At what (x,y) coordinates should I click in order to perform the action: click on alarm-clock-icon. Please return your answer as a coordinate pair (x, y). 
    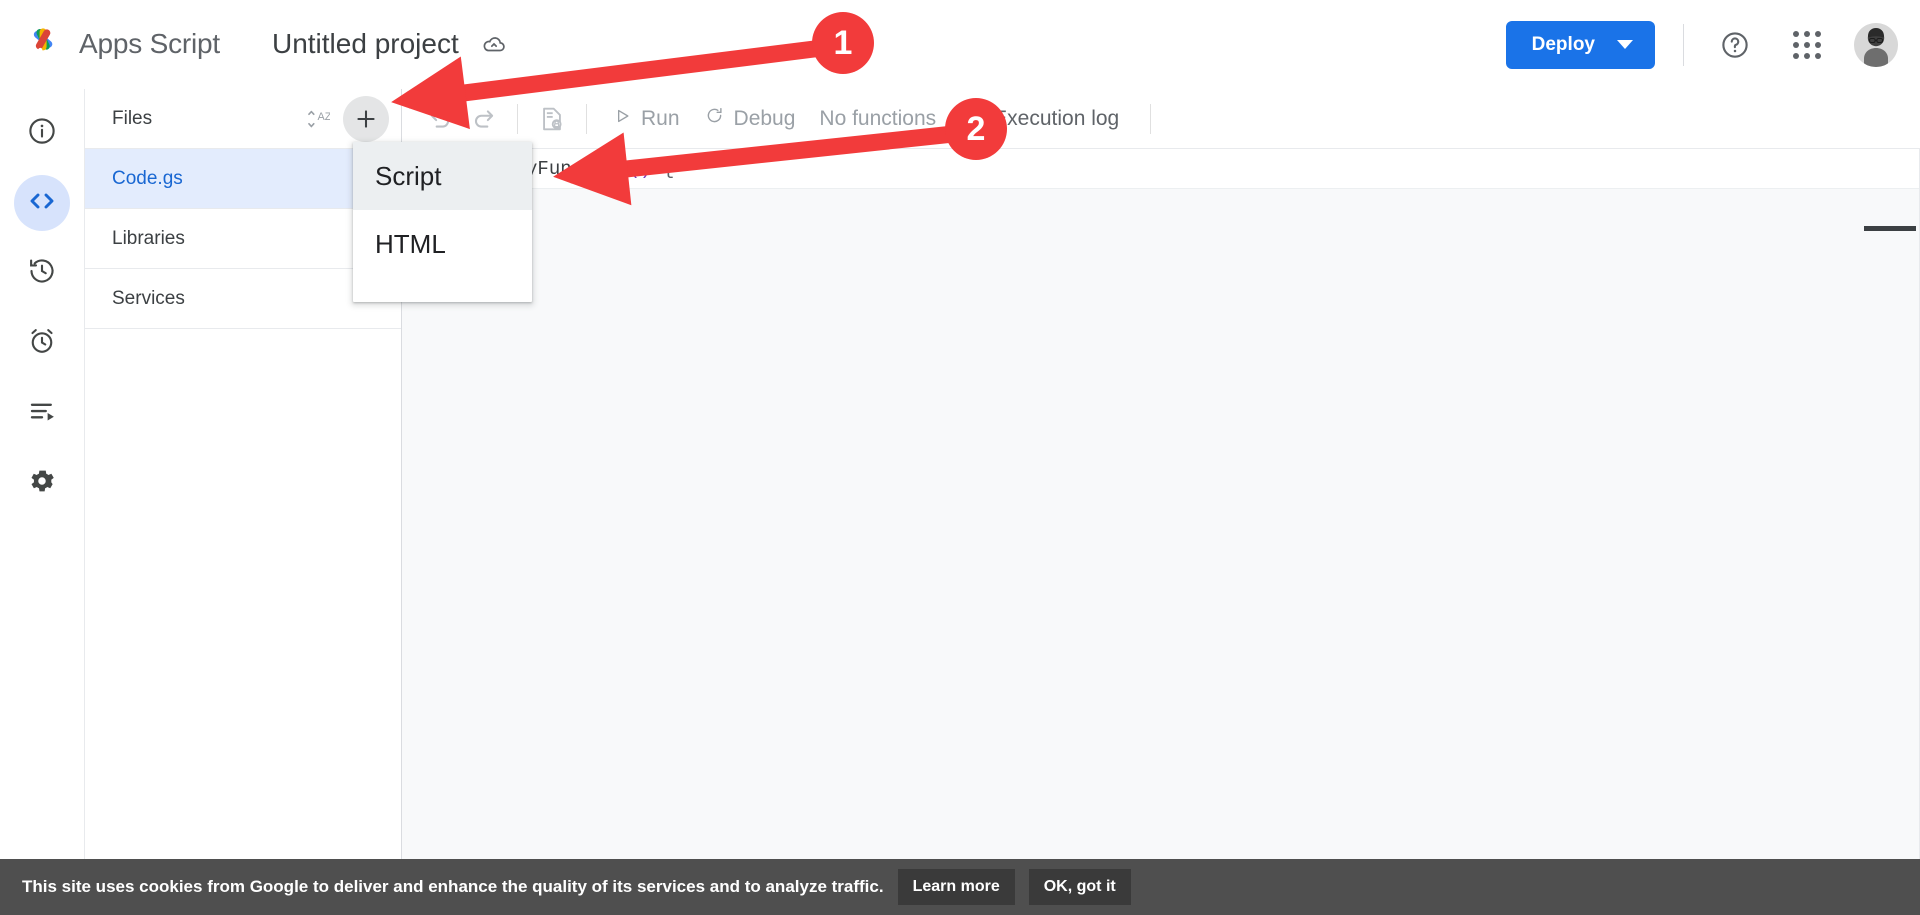
    Looking at the image, I should click on (42, 343).